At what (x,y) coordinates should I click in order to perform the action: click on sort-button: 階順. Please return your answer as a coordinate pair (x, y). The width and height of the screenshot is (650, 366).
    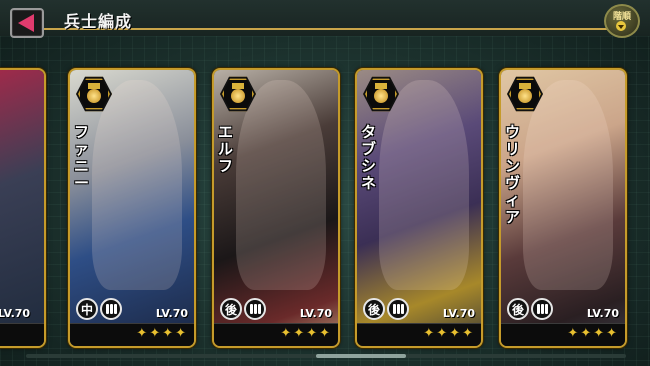
    Looking at the image, I should click on (622, 21).